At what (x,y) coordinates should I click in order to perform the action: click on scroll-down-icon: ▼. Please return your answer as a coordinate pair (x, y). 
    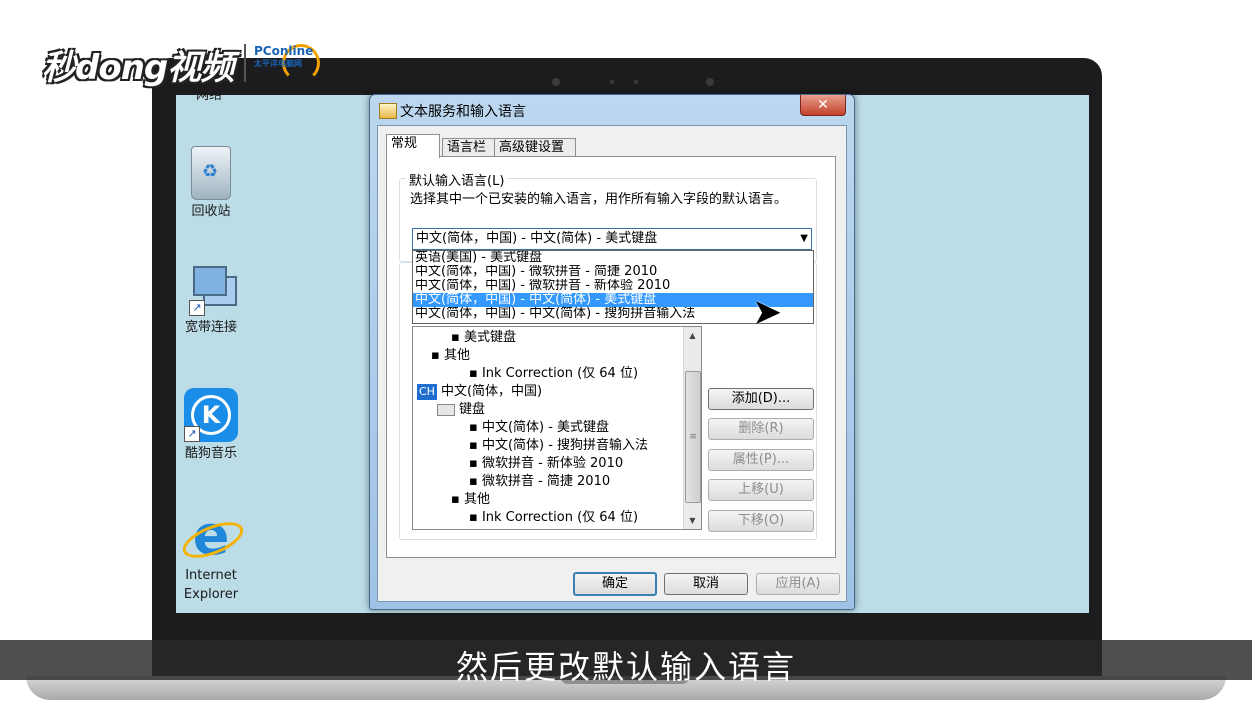
    Looking at the image, I should click on (692, 520).